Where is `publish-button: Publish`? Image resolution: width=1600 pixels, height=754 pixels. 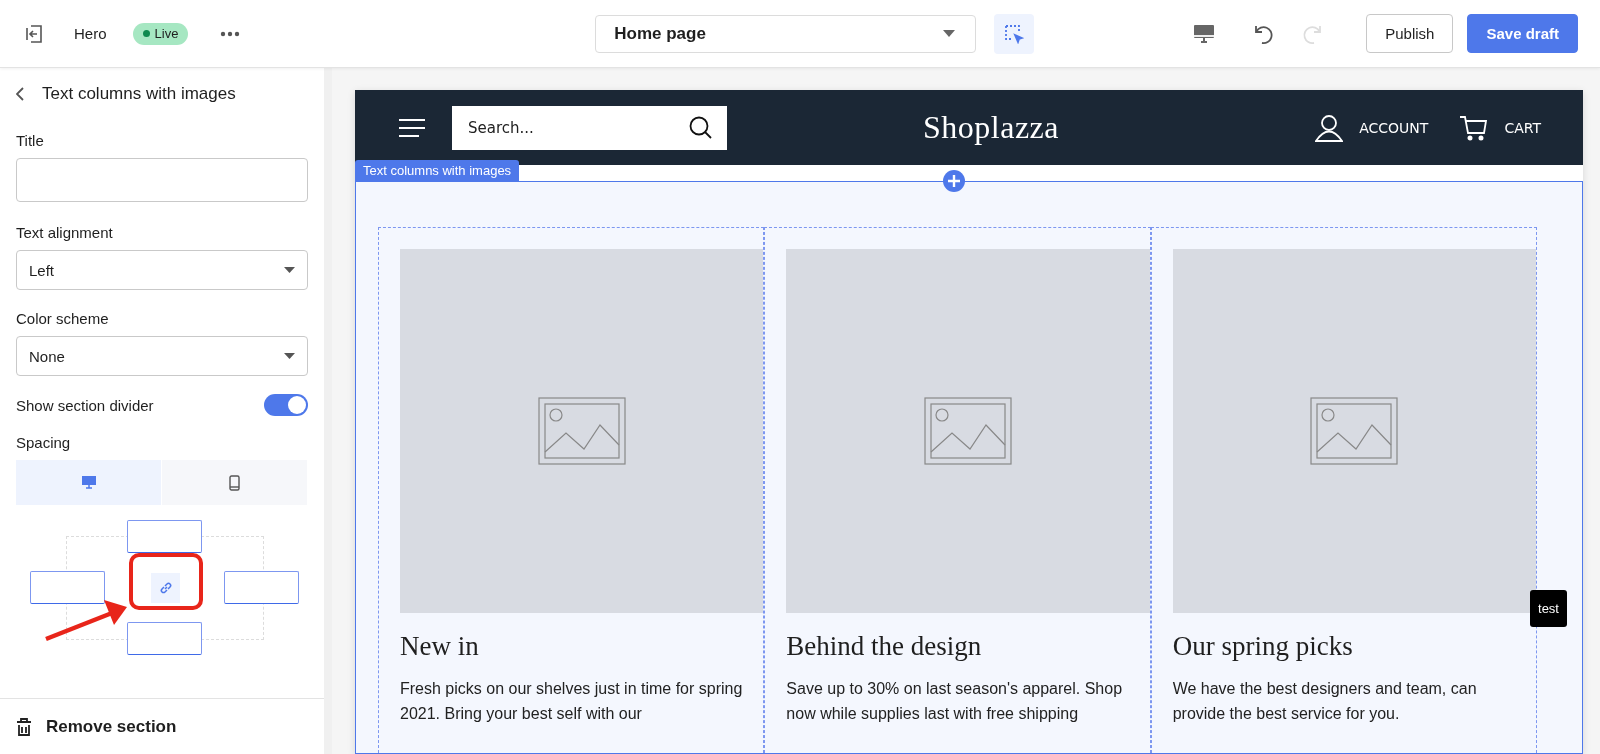
publish-button: Publish is located at coordinates (1410, 33).